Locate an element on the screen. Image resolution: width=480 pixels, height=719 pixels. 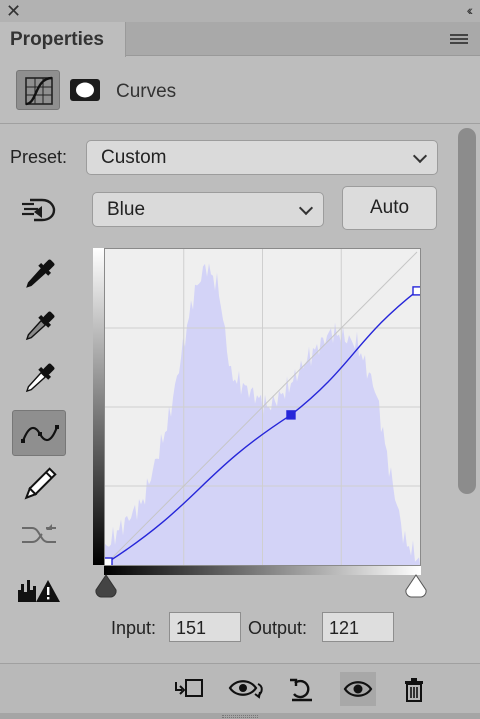
white-point-eyedropper is located at coordinates (39, 379).